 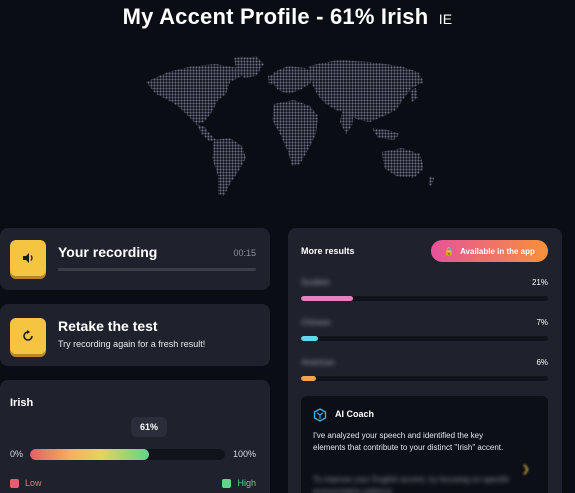 I want to click on legend-low: Low, so click(x=26, y=483).